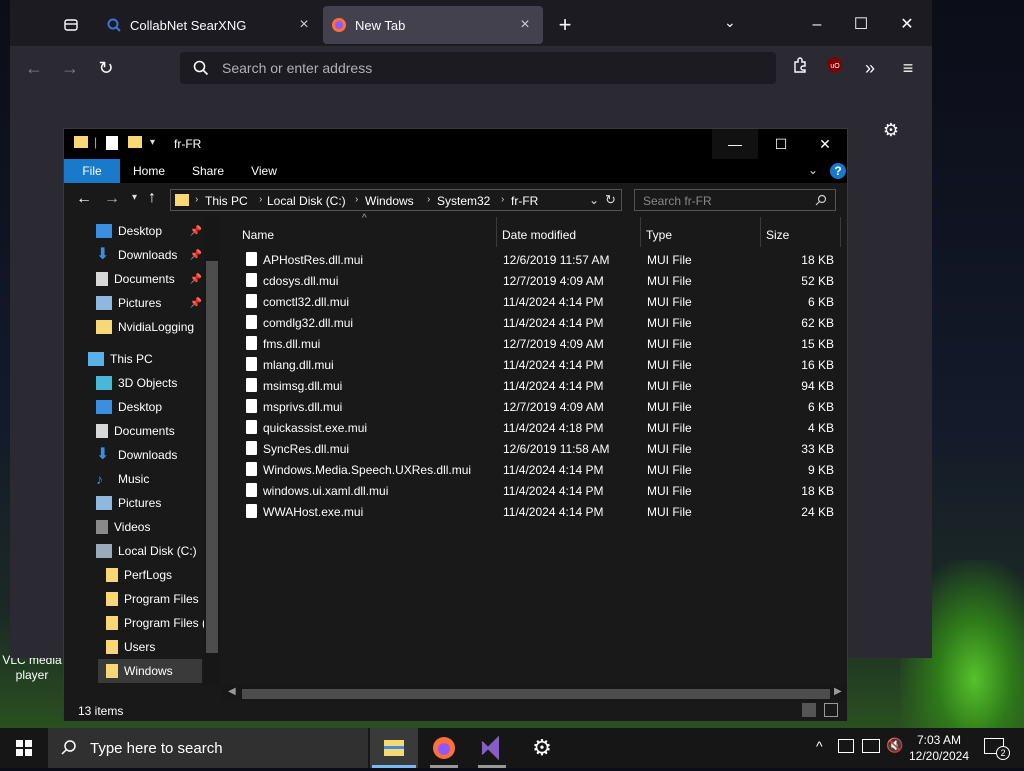 This screenshot has width=1024, height=771. What do you see at coordinates (208, 171) in the screenshot?
I see `tab-share: Share` at bounding box center [208, 171].